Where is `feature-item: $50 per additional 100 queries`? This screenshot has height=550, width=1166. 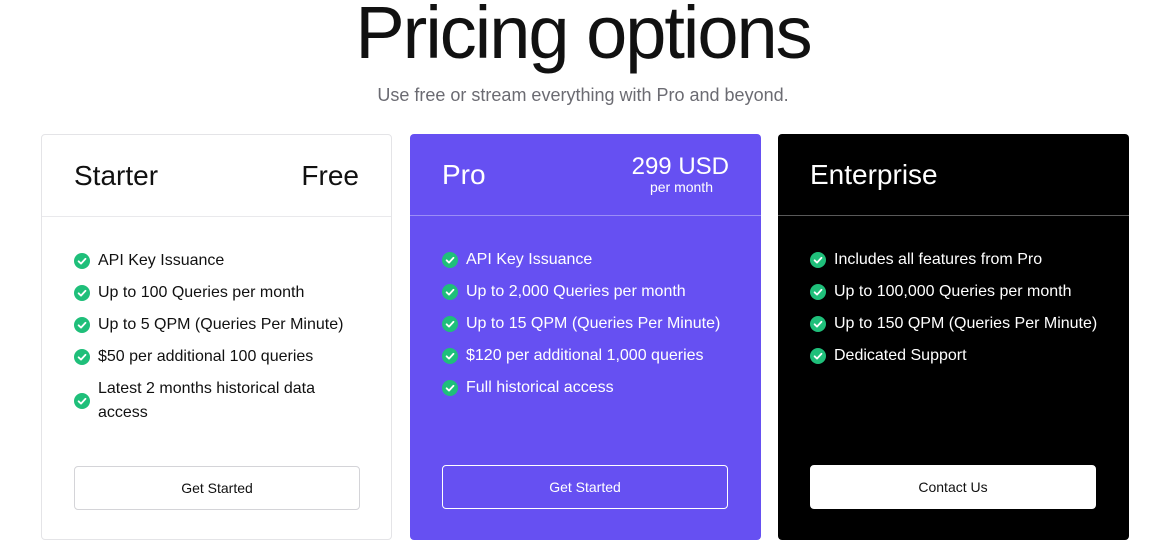
feature-item: $50 per additional 100 queries is located at coordinates (219, 357).